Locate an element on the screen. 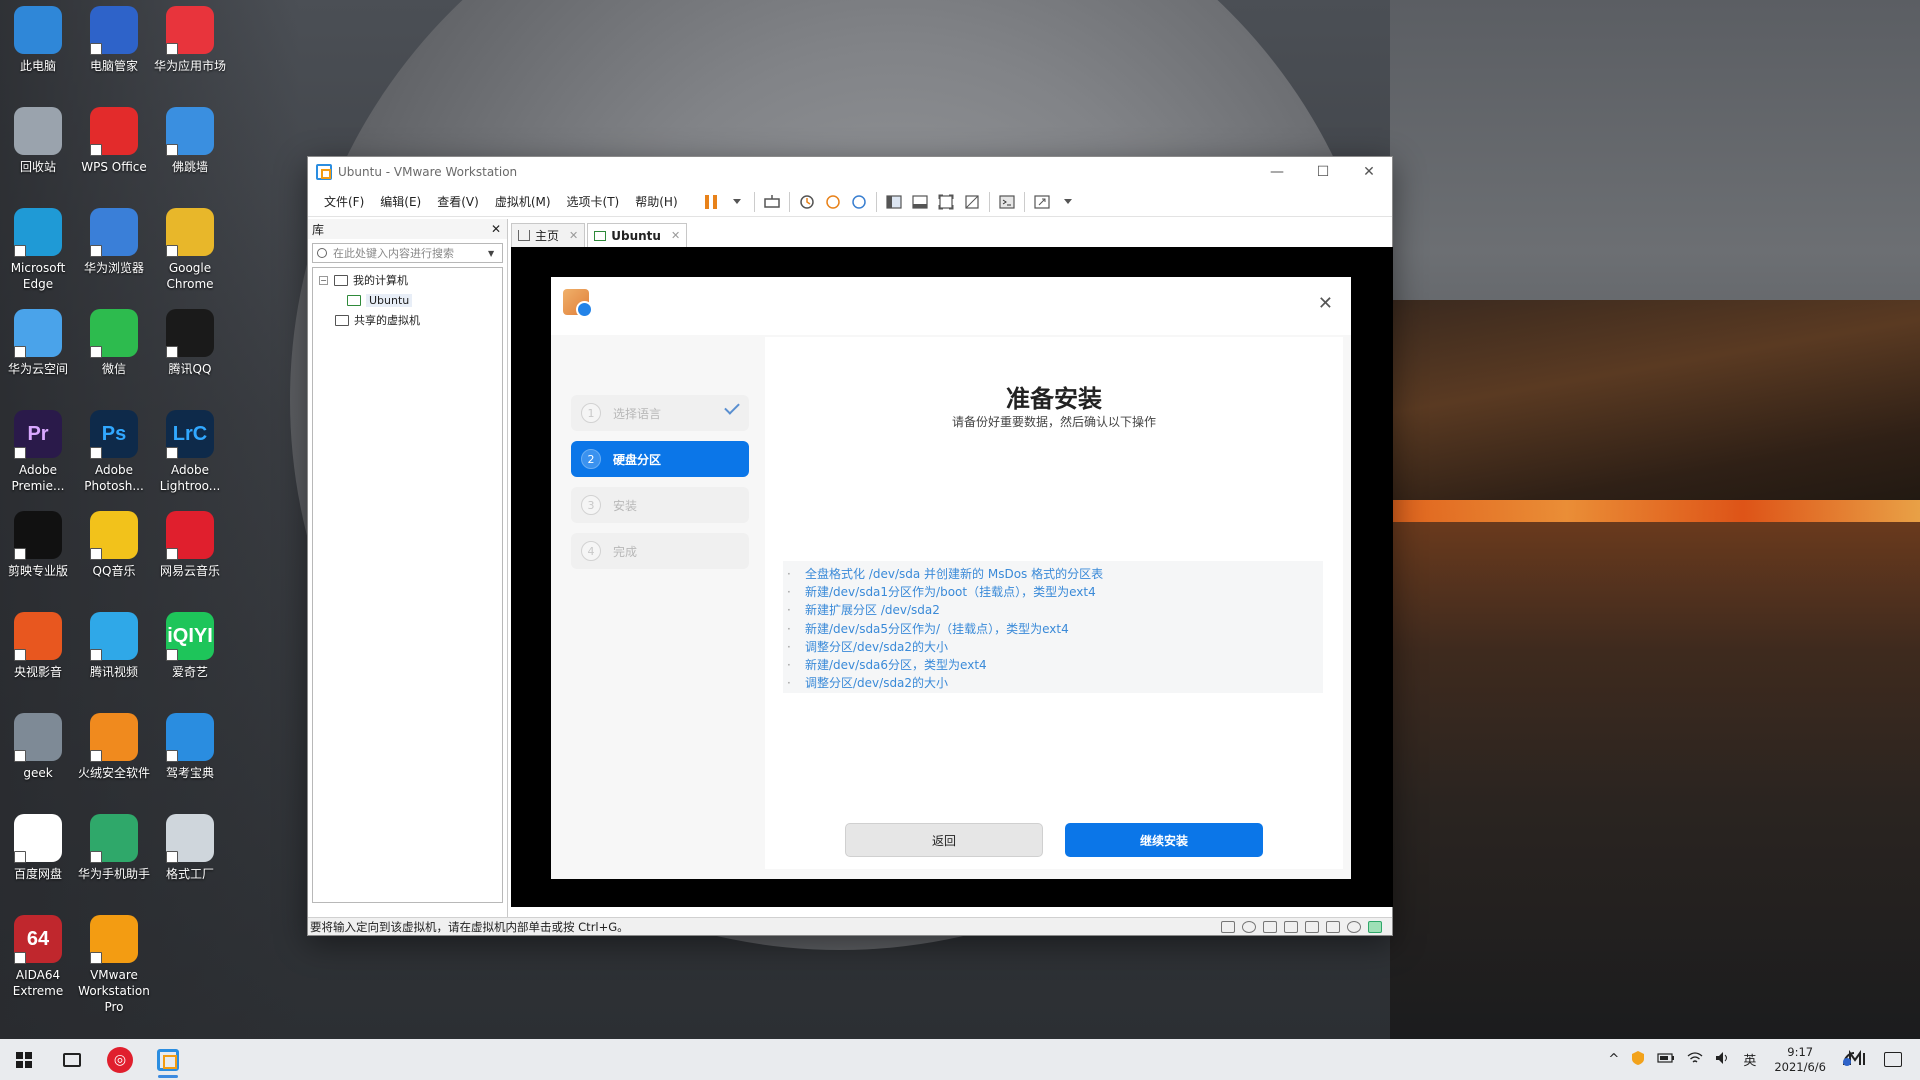  close-button: ✕ is located at coordinates (1369, 172).